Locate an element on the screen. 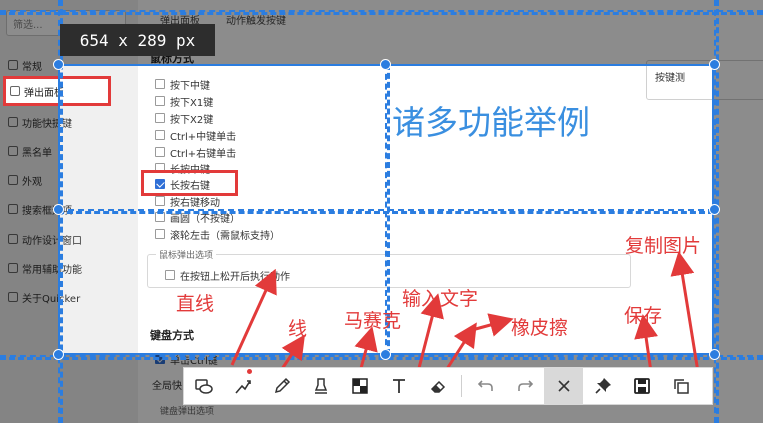 The height and width of the screenshot is (423, 763). active-color-dot is located at coordinates (249, 371).